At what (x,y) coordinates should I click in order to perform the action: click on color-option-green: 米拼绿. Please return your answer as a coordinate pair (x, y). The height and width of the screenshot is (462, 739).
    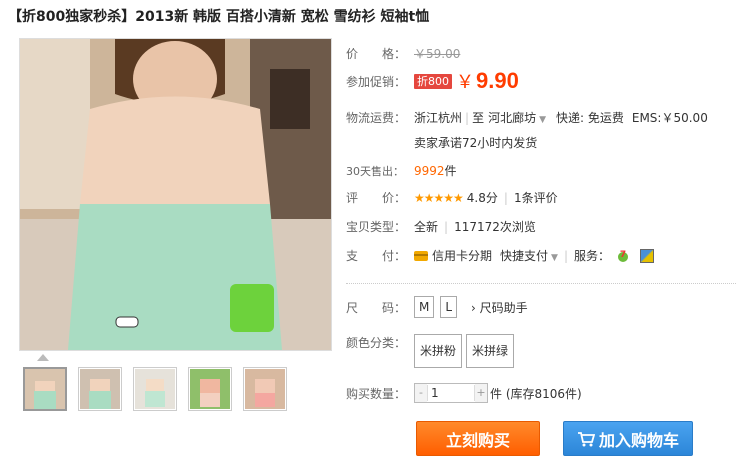
    Looking at the image, I should click on (490, 351).